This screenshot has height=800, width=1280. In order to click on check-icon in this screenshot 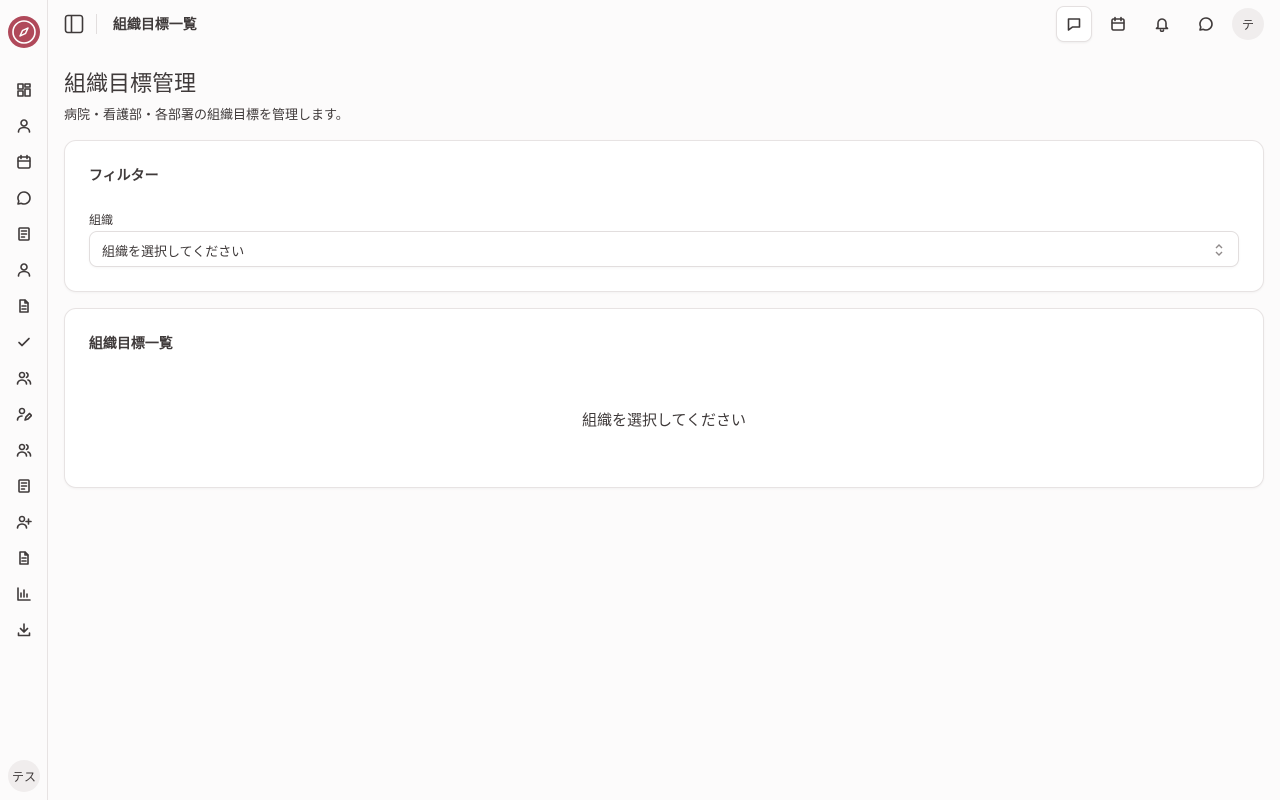, I will do `click(24, 342)`.